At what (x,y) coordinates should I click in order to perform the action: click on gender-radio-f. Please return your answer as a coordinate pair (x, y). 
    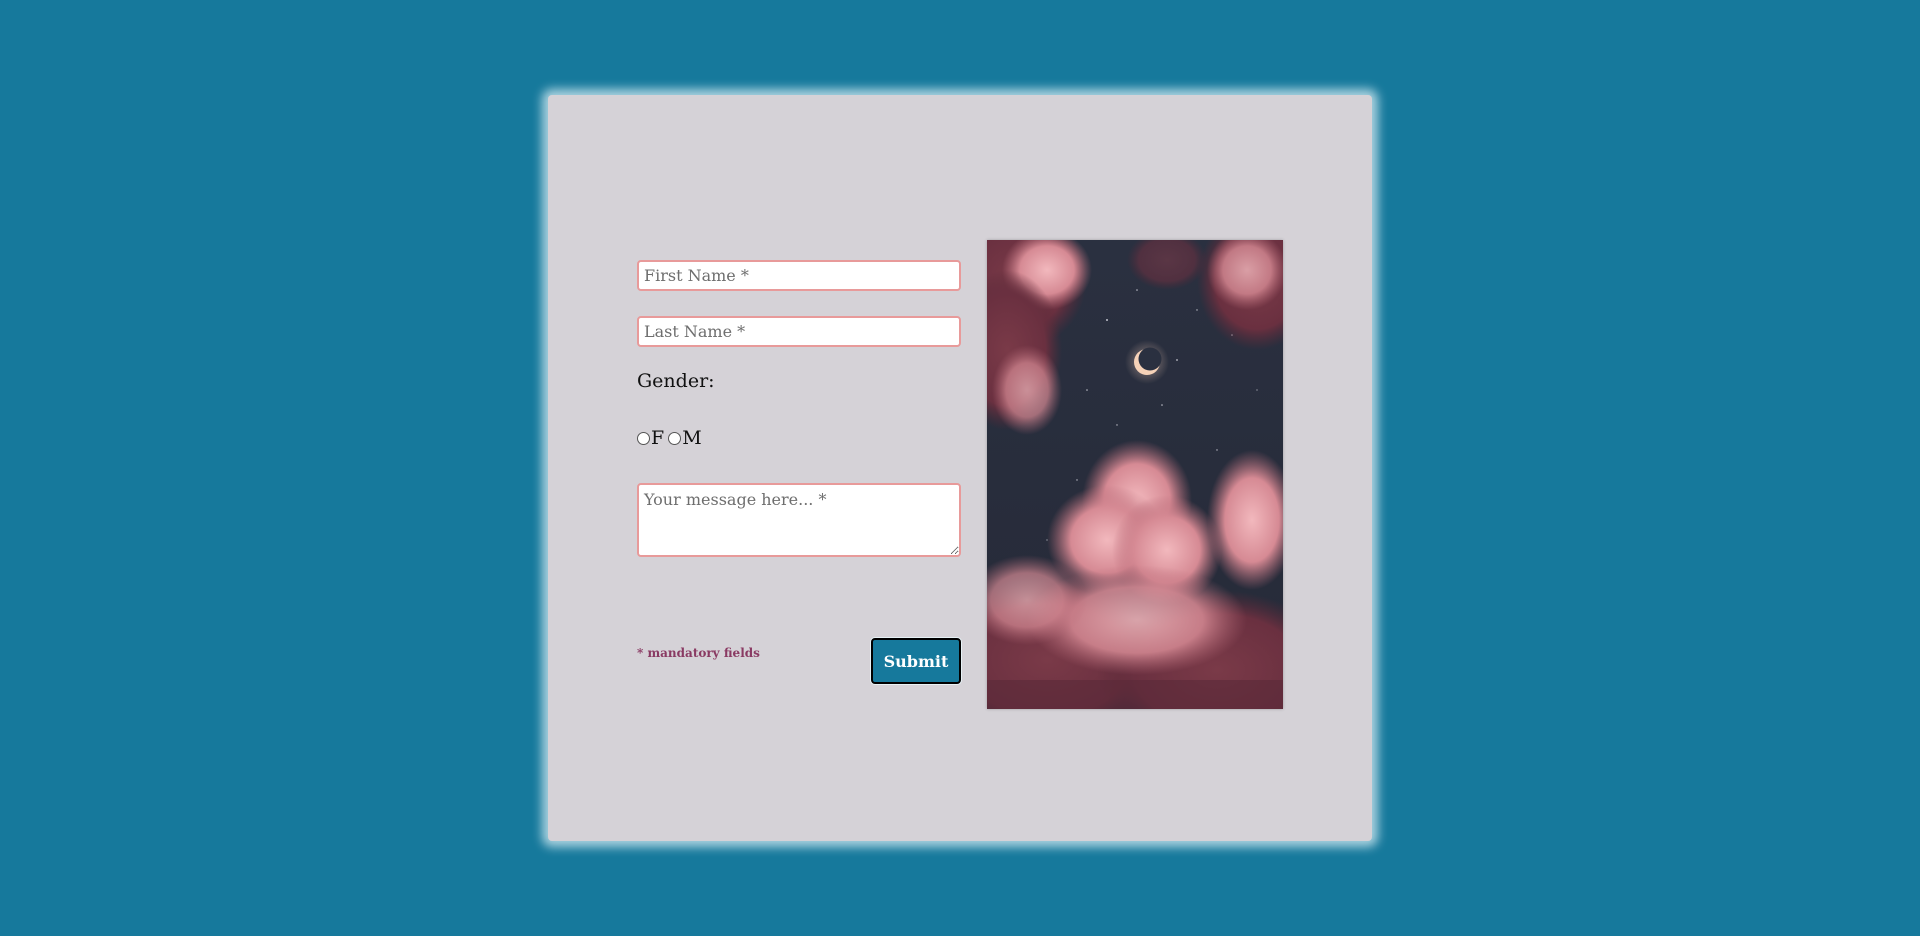
    Looking at the image, I should click on (643, 438).